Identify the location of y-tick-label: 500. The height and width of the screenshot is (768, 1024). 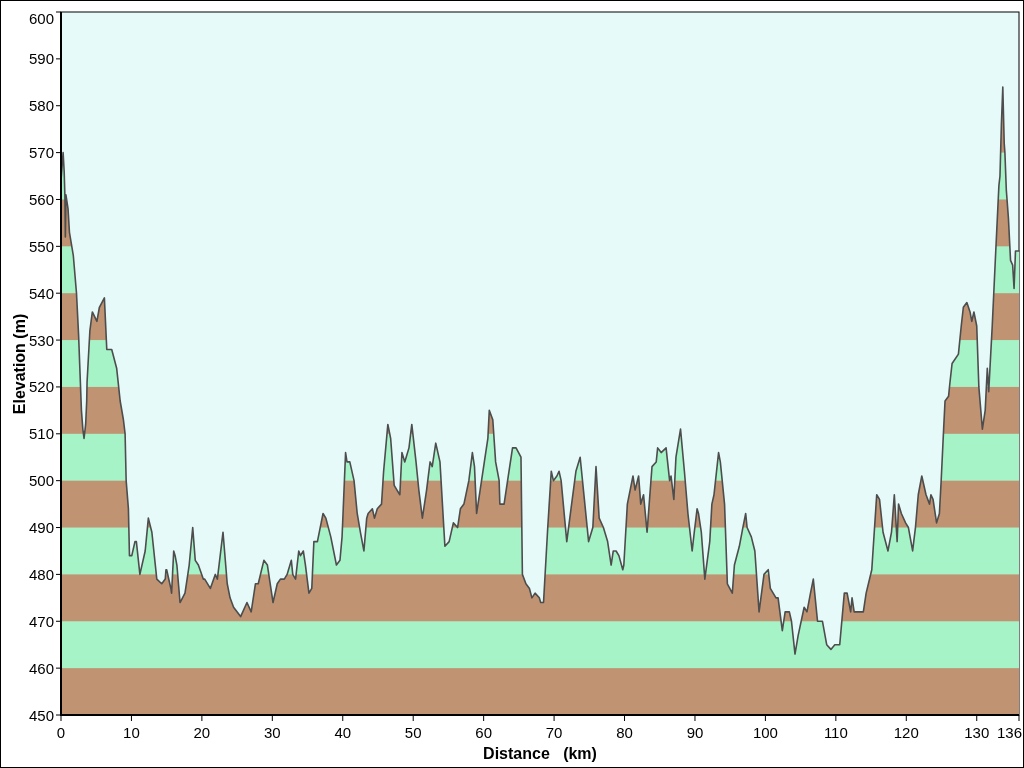
(41, 481).